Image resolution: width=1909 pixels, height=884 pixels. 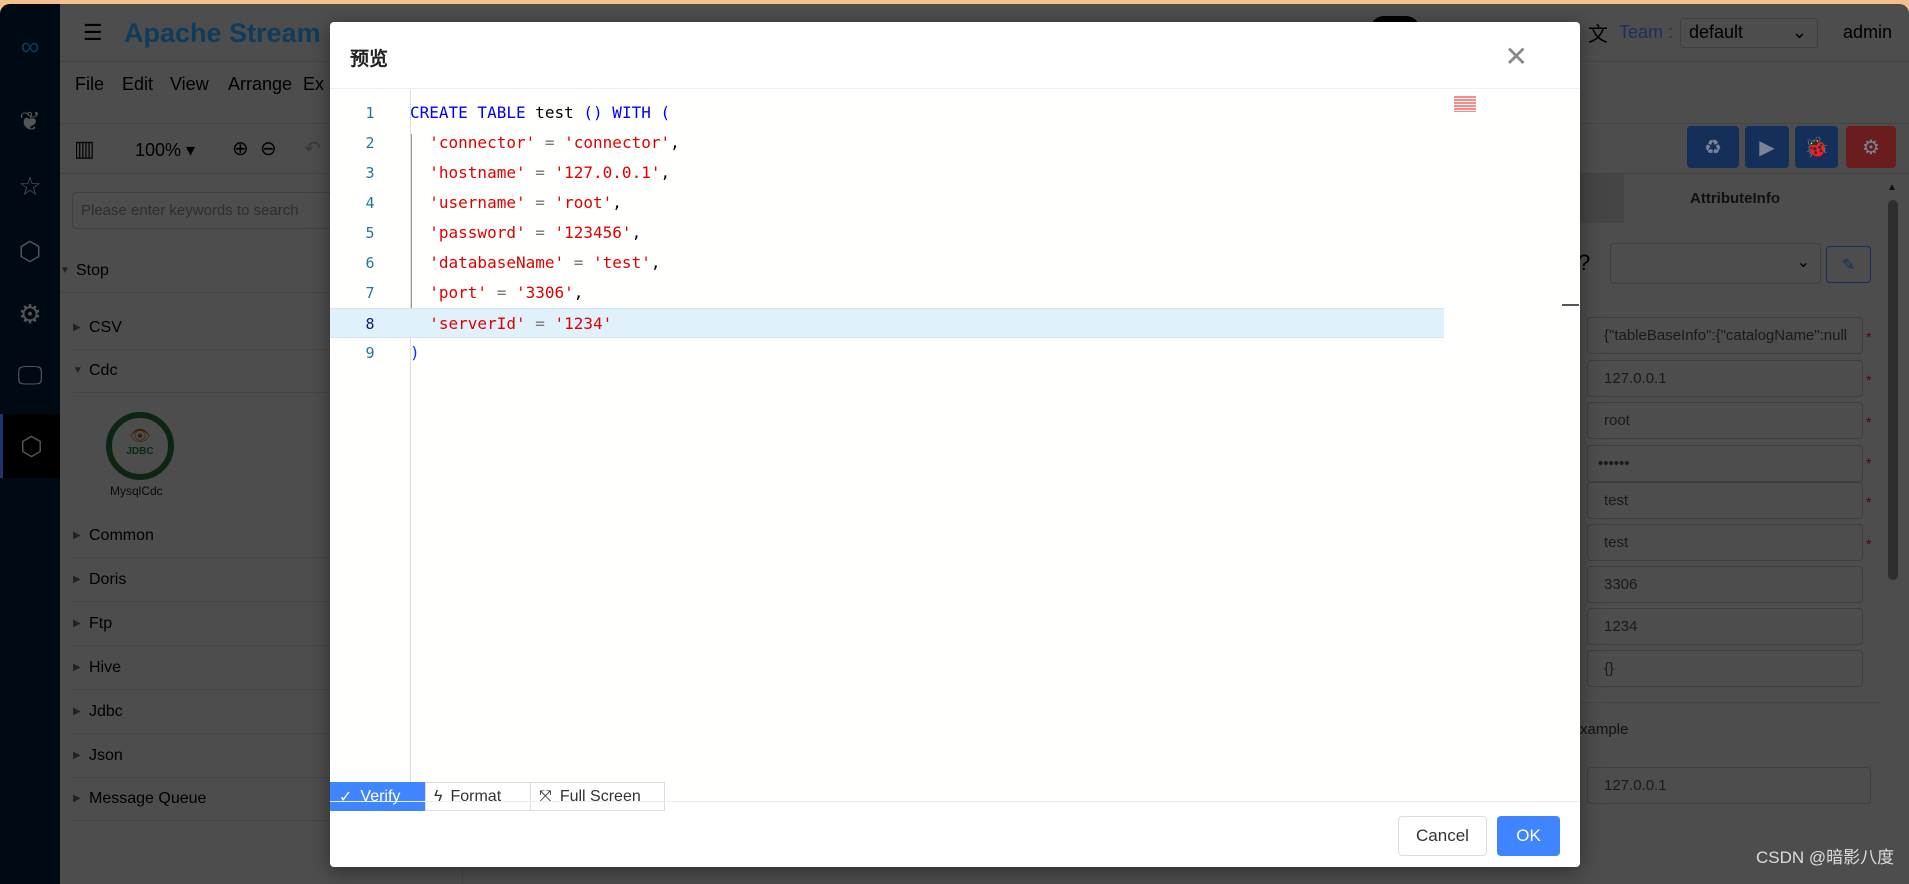 I want to click on field-port: 3306, so click(x=1725, y=584).